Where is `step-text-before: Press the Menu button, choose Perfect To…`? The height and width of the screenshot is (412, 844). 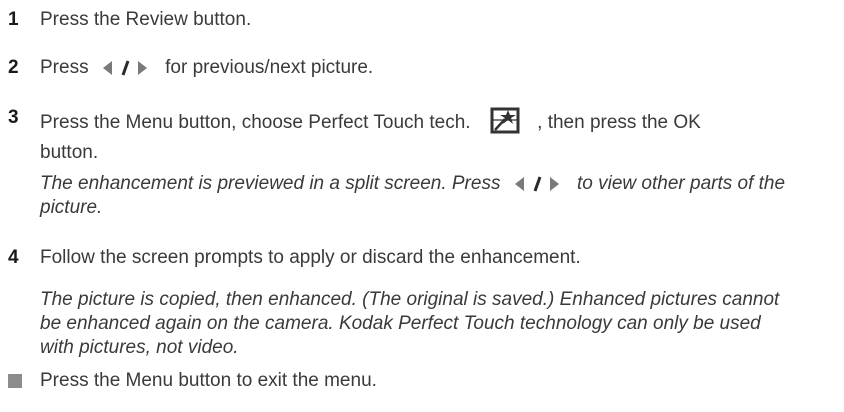
step-text-before: Press the Menu button, choose Perfect To… is located at coordinates (255, 122).